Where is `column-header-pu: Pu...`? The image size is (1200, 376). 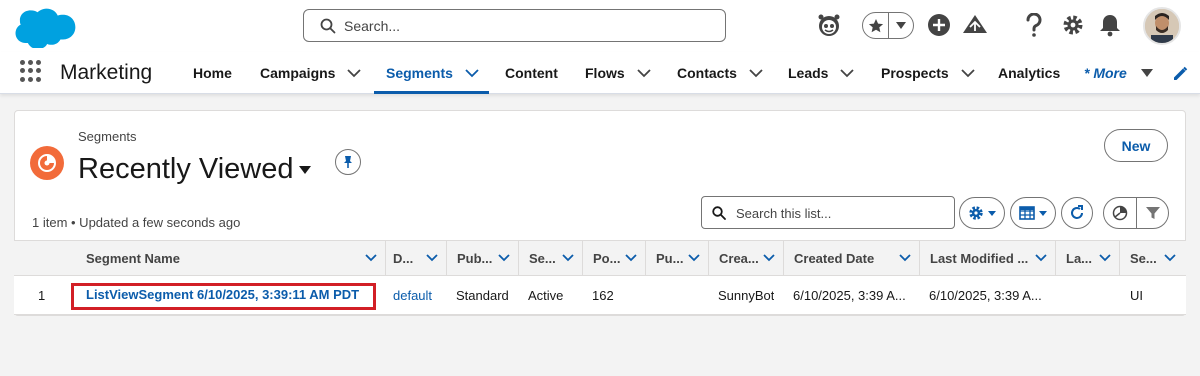
column-header-pu: Pu... is located at coordinates (677, 258).